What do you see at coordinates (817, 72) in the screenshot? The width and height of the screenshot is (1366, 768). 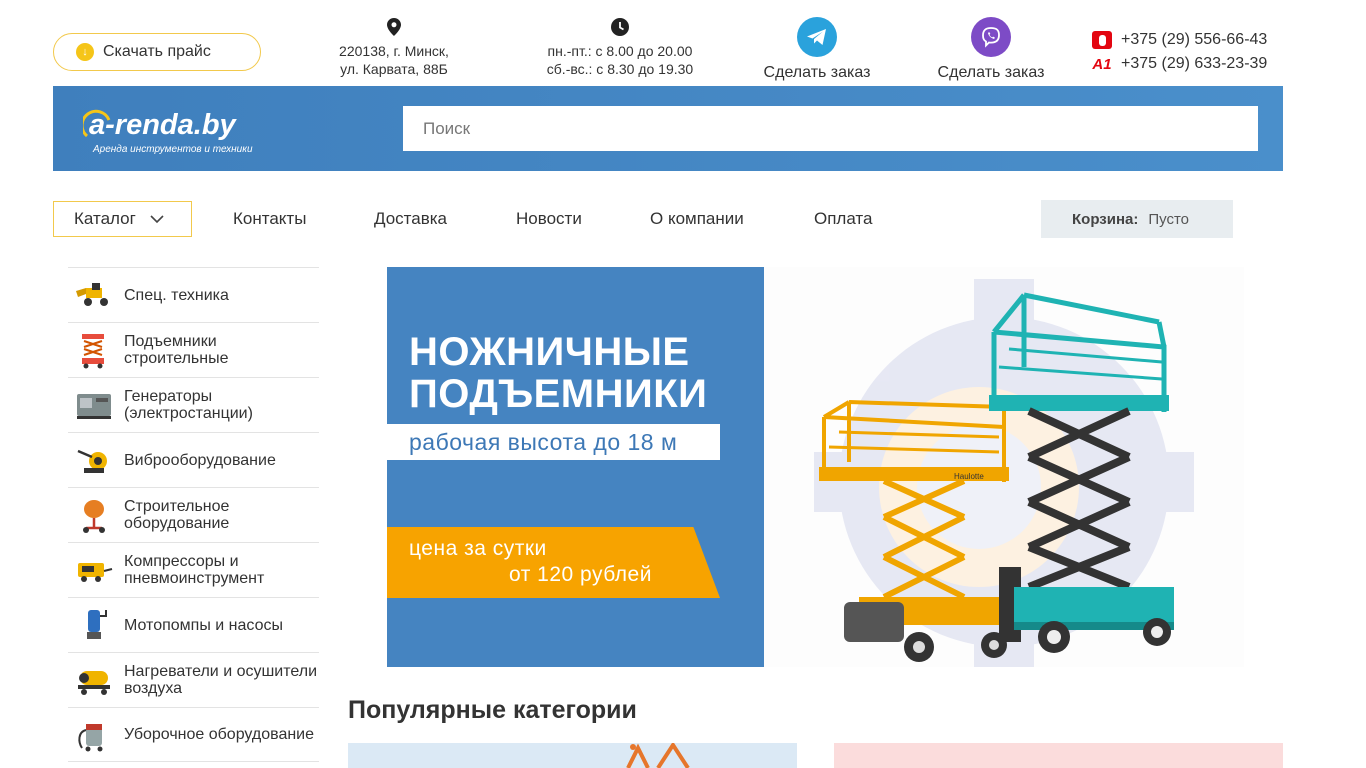 I see `telegram-order-label: Сделать заказ` at bounding box center [817, 72].